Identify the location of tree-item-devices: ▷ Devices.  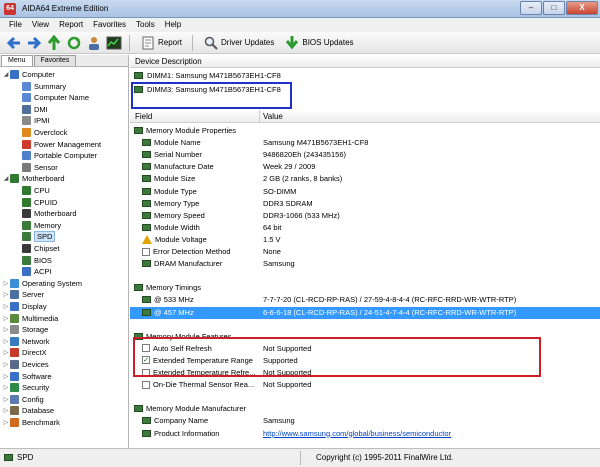
(25, 364).